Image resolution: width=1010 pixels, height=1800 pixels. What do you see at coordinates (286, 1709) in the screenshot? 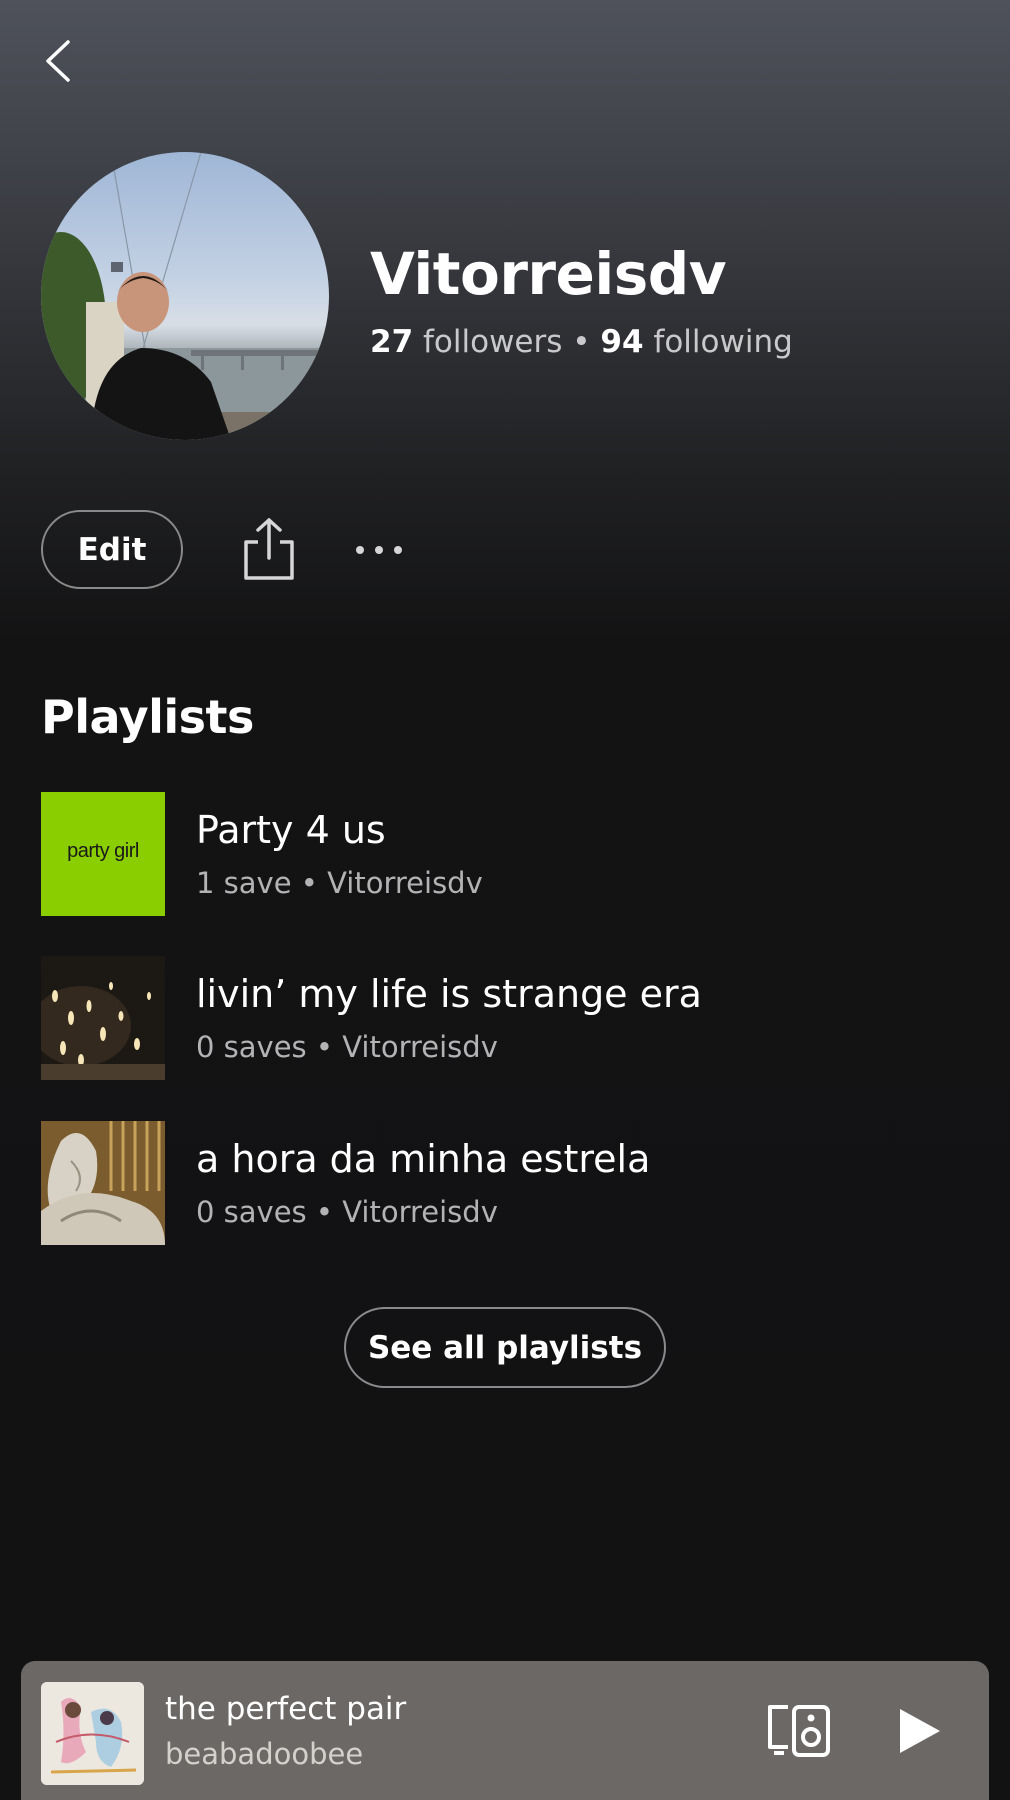
I see `now-playing-title: the perfect pair` at bounding box center [286, 1709].